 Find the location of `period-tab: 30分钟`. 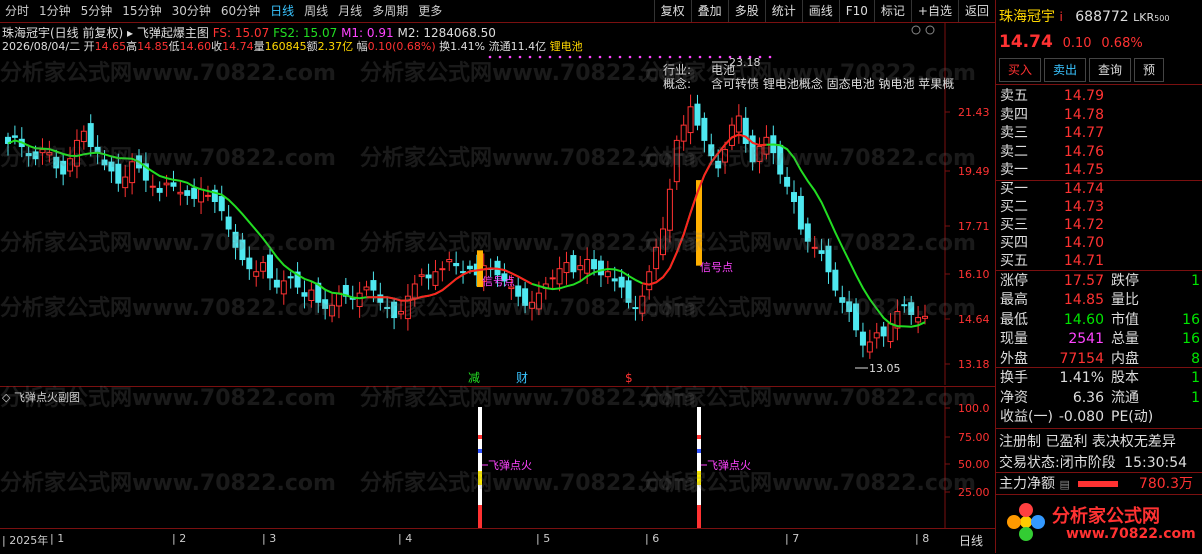

period-tab: 30分钟 is located at coordinates (191, 11).